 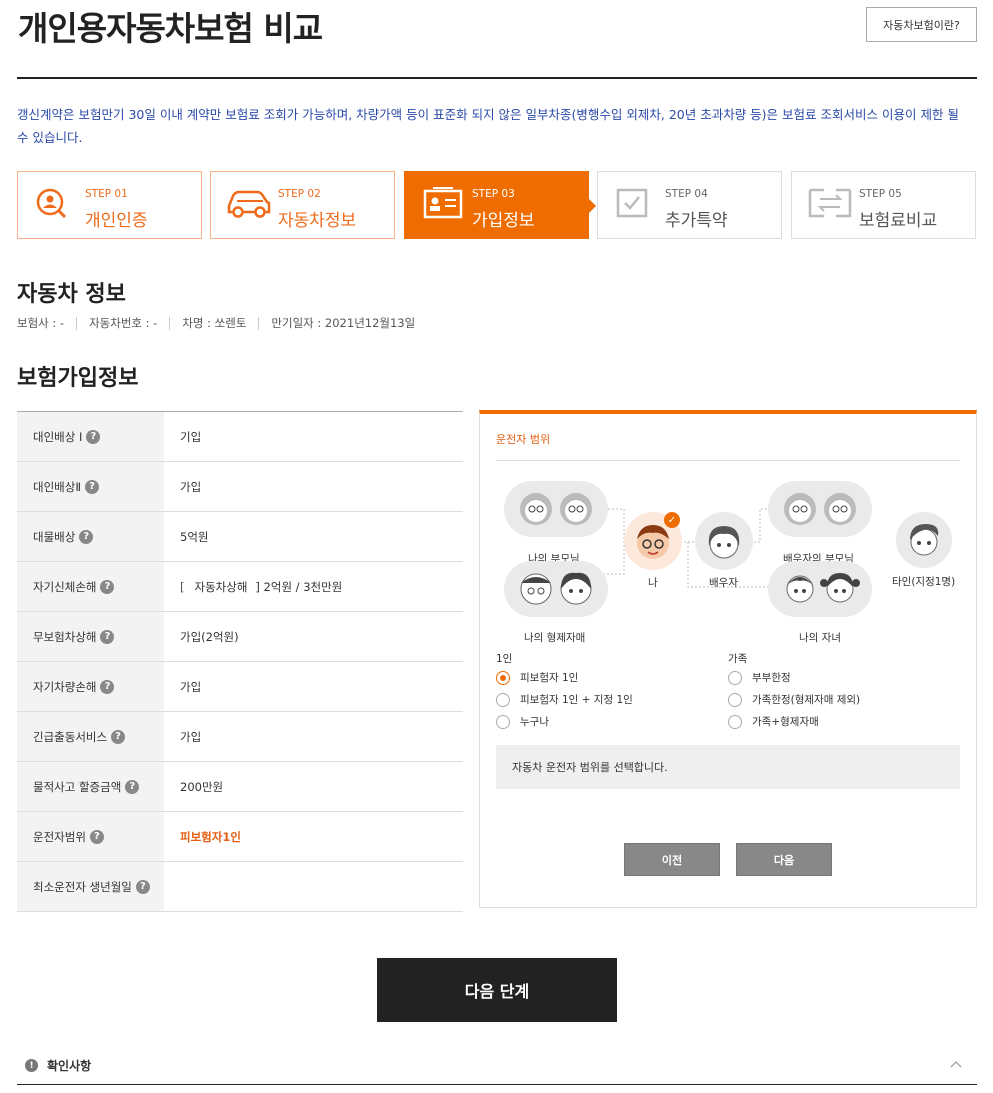 What do you see at coordinates (794, 699) in the screenshot?
I see `option-family-only: 가족한정(형제자매 제외)` at bounding box center [794, 699].